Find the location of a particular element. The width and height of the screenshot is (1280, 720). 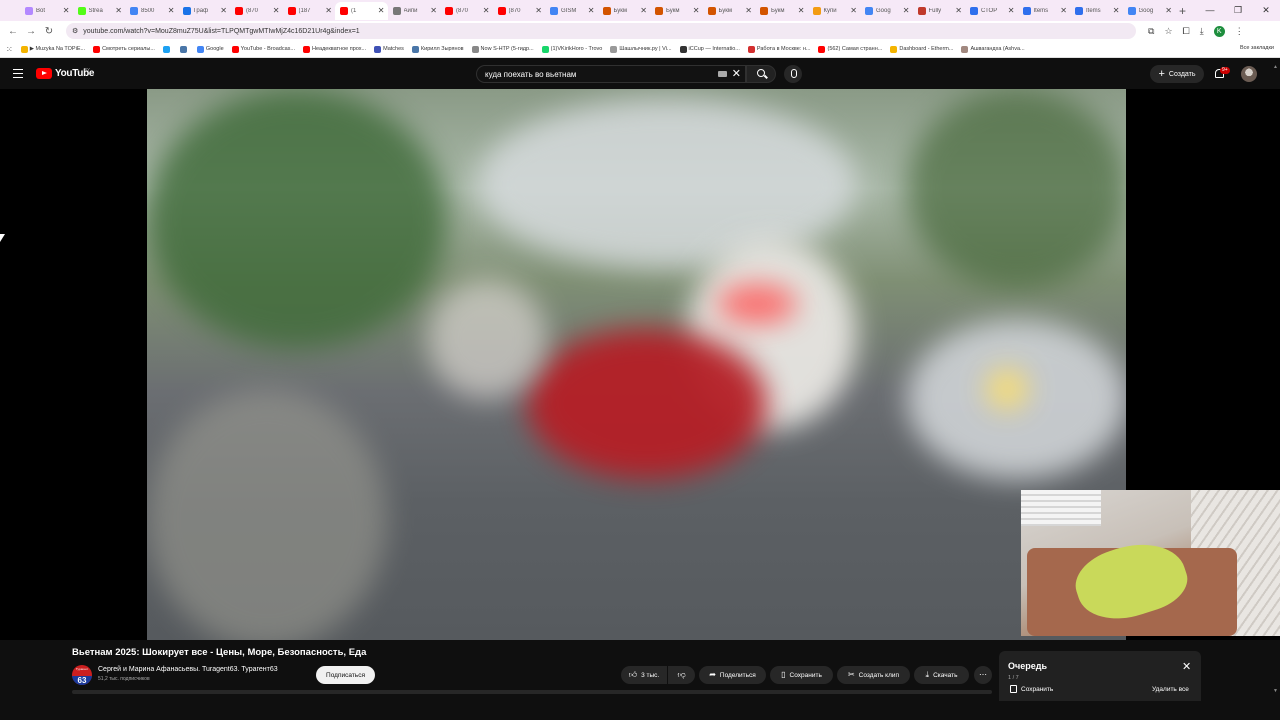

browser-tab: GISM ✕ is located at coordinates (571, 11).